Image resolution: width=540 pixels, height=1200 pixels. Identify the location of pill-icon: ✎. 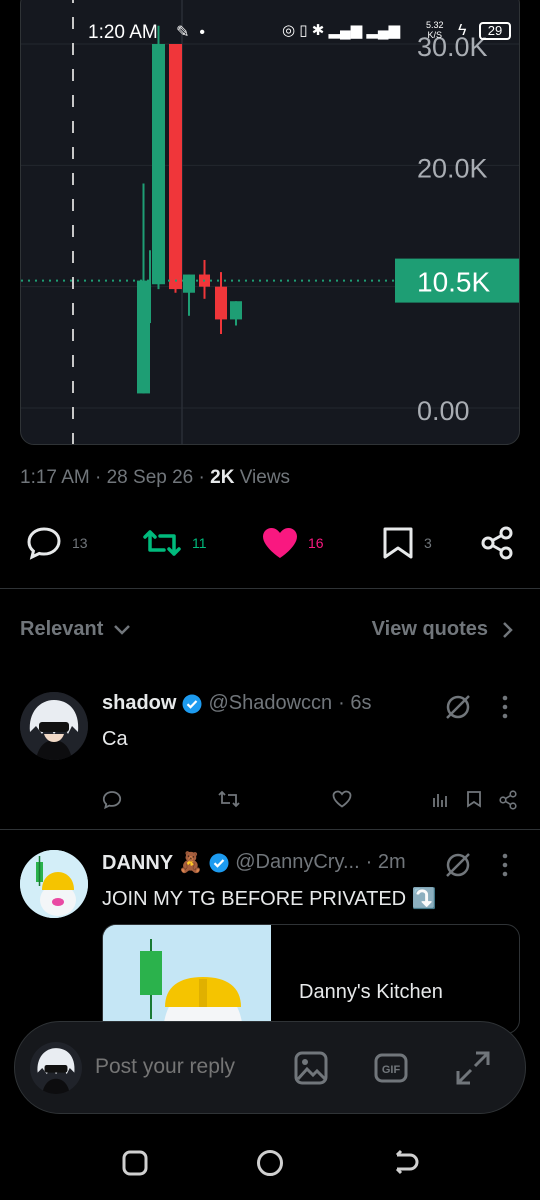
(188, 32).